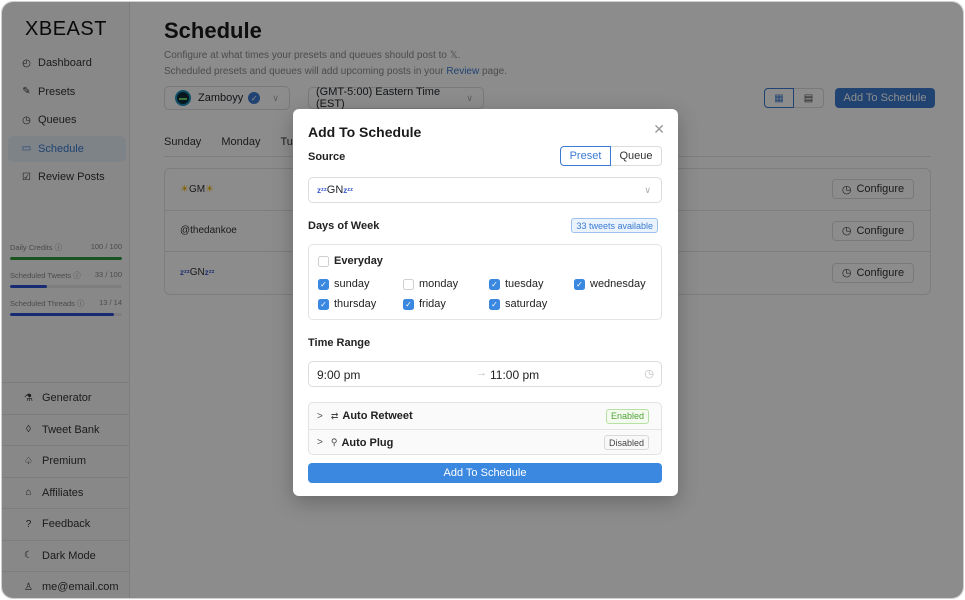  I want to click on clock-icon: ◷, so click(649, 374).